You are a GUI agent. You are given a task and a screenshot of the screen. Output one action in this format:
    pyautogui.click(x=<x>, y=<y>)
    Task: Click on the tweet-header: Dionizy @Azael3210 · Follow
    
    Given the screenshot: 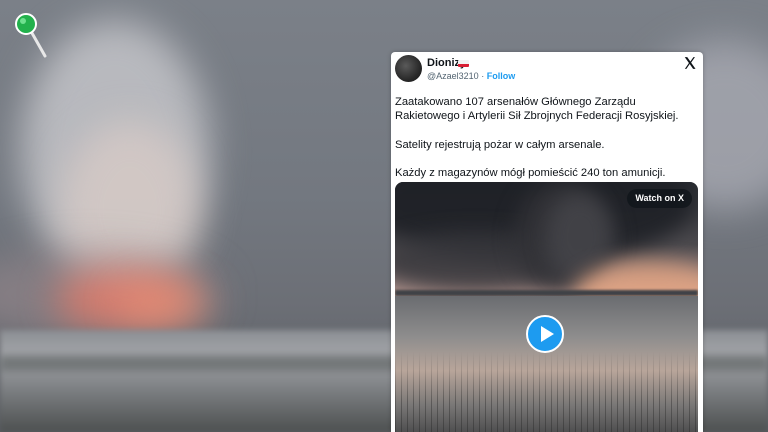 What is the action you would take?
    pyautogui.click(x=547, y=72)
    